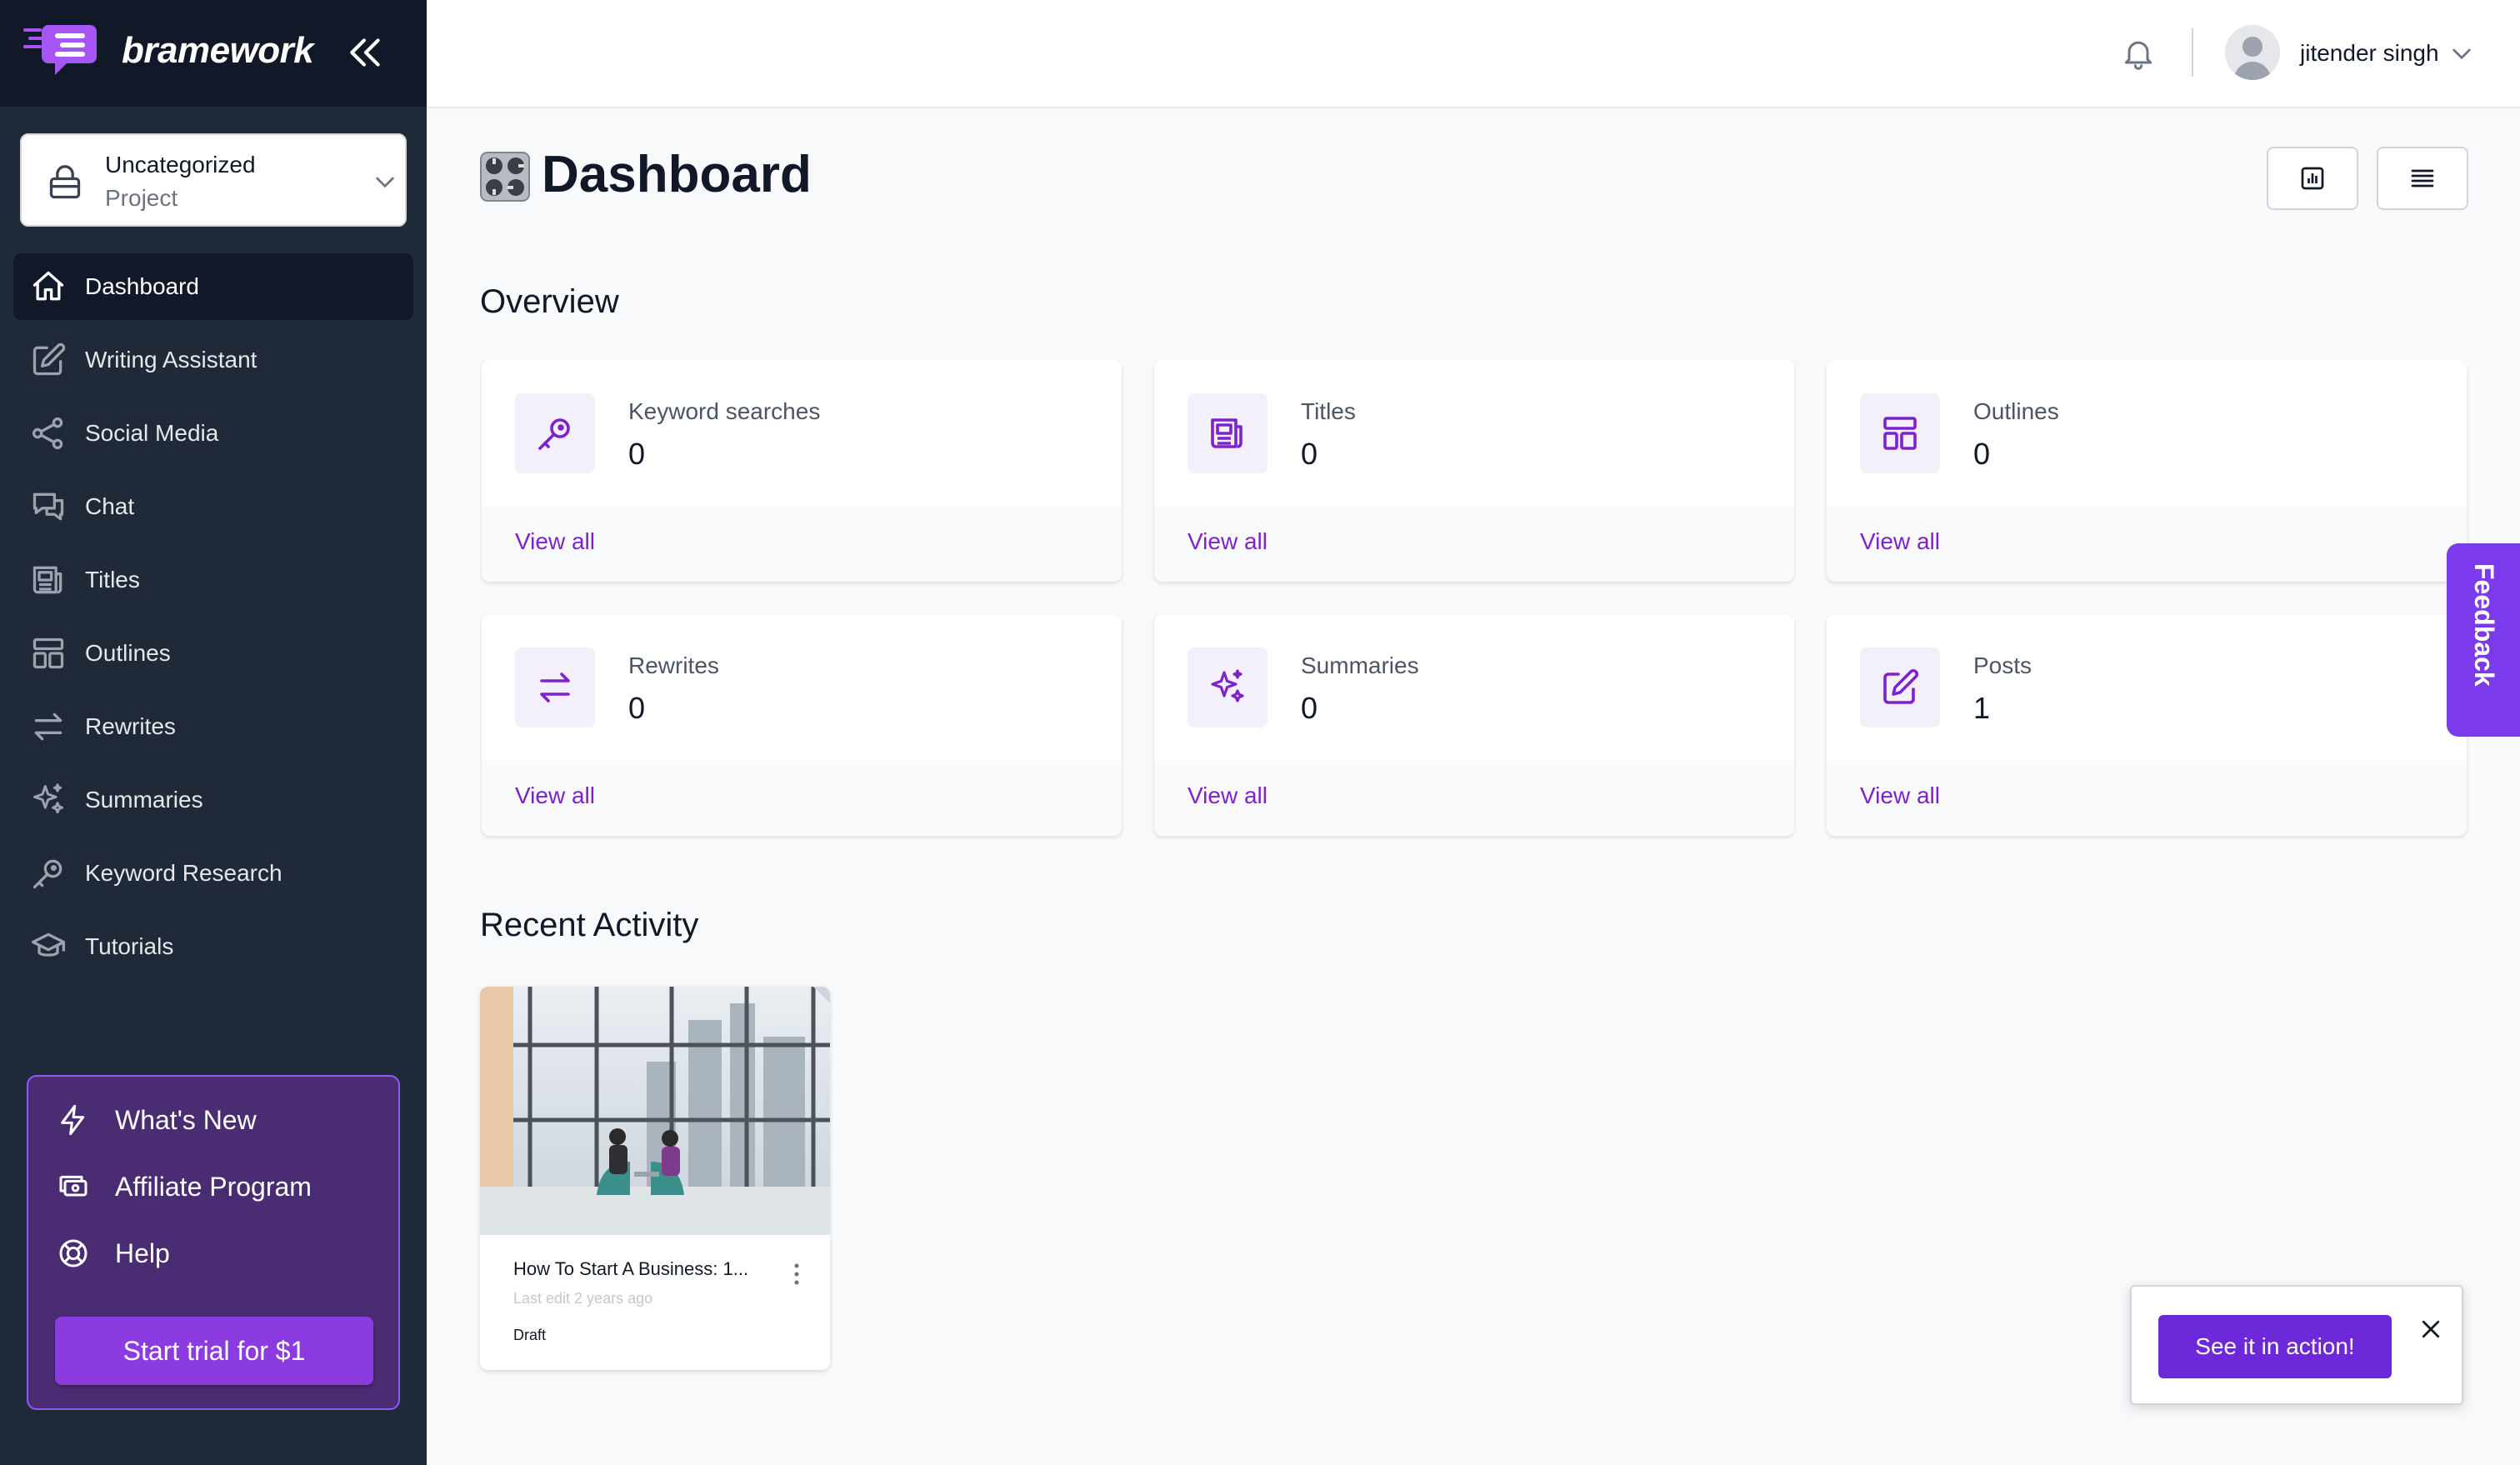  What do you see at coordinates (48, 433) in the screenshot?
I see `share-icon` at bounding box center [48, 433].